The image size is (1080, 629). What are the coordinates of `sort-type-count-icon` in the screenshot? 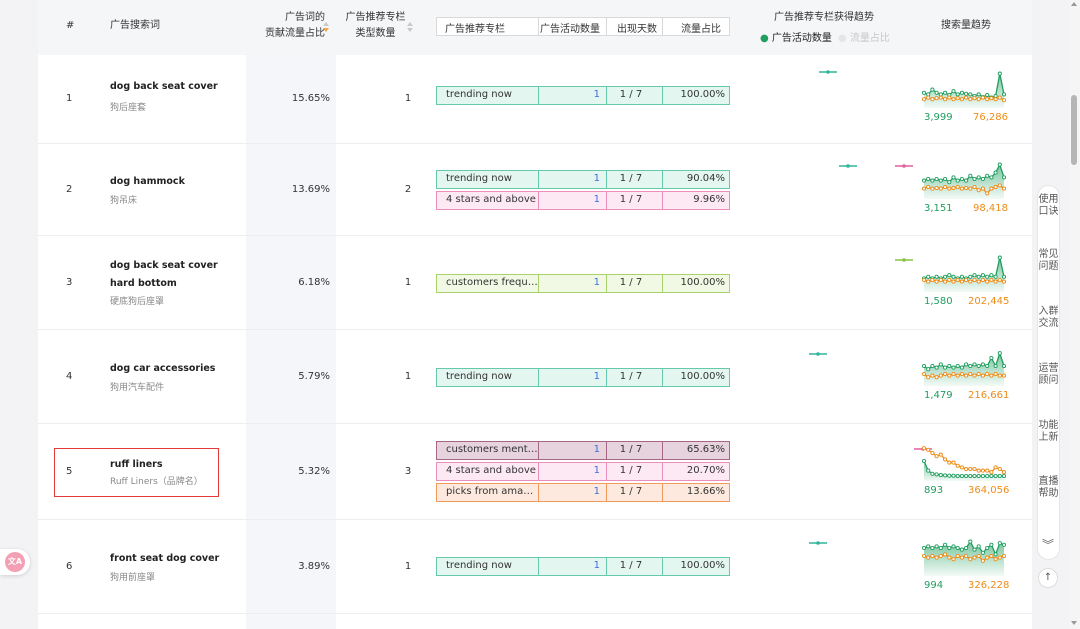 It's located at (410, 28).